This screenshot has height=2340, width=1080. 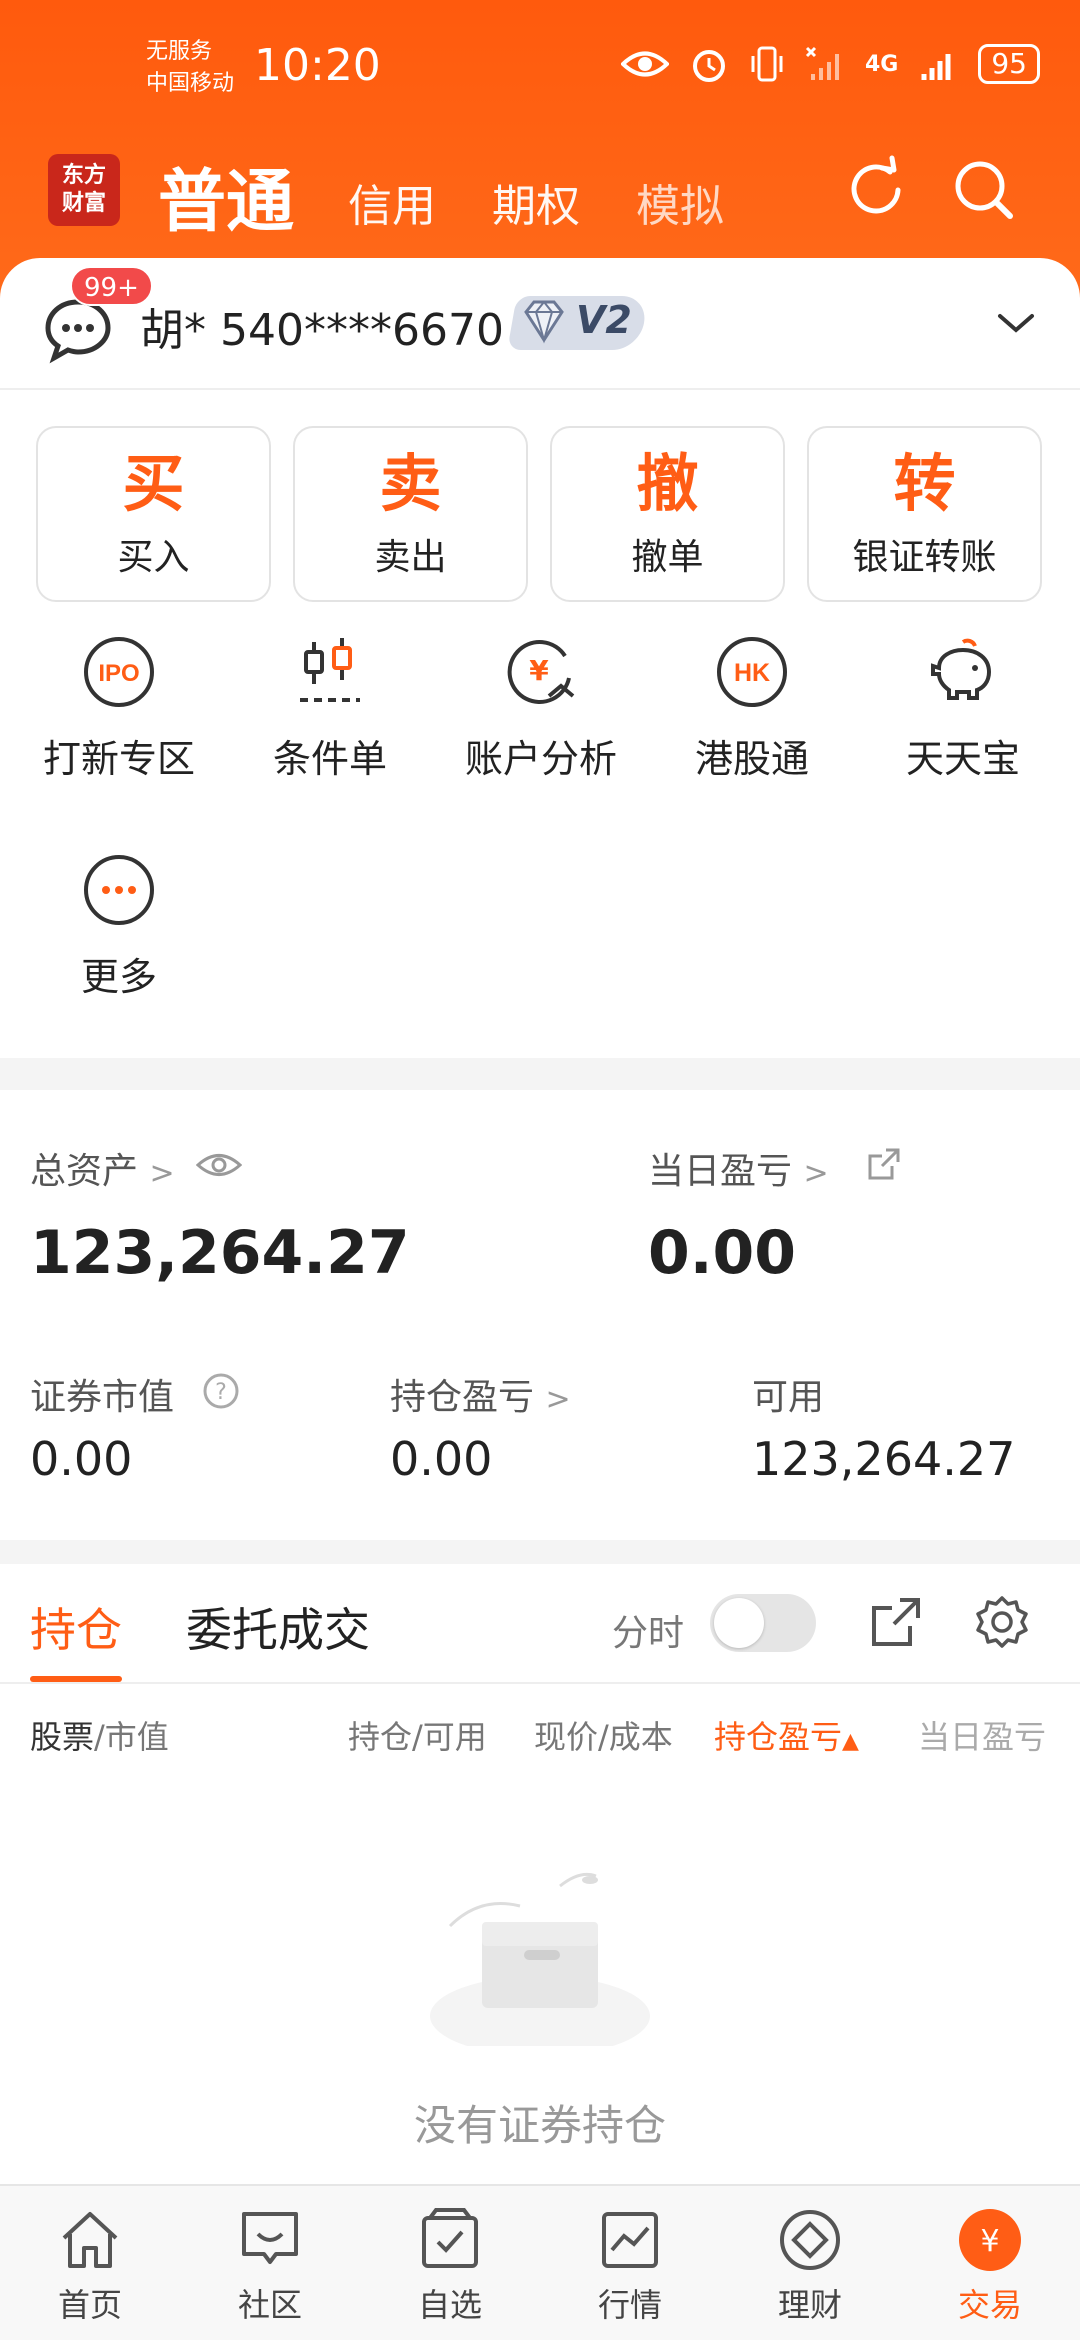 What do you see at coordinates (822, 63) in the screenshot?
I see `no-signal-icon` at bounding box center [822, 63].